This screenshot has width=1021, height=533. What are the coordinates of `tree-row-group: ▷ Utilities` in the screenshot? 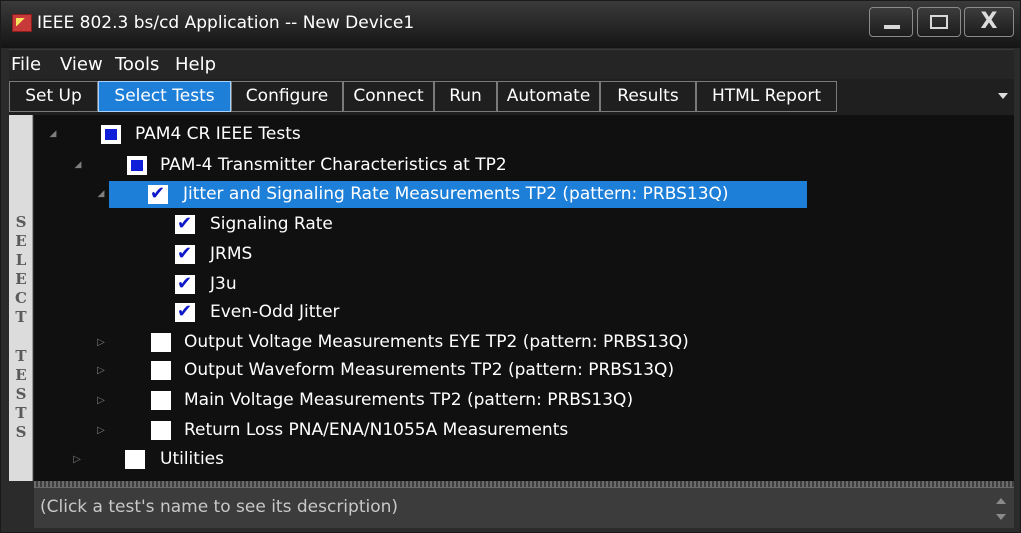 It's located at (524, 459).